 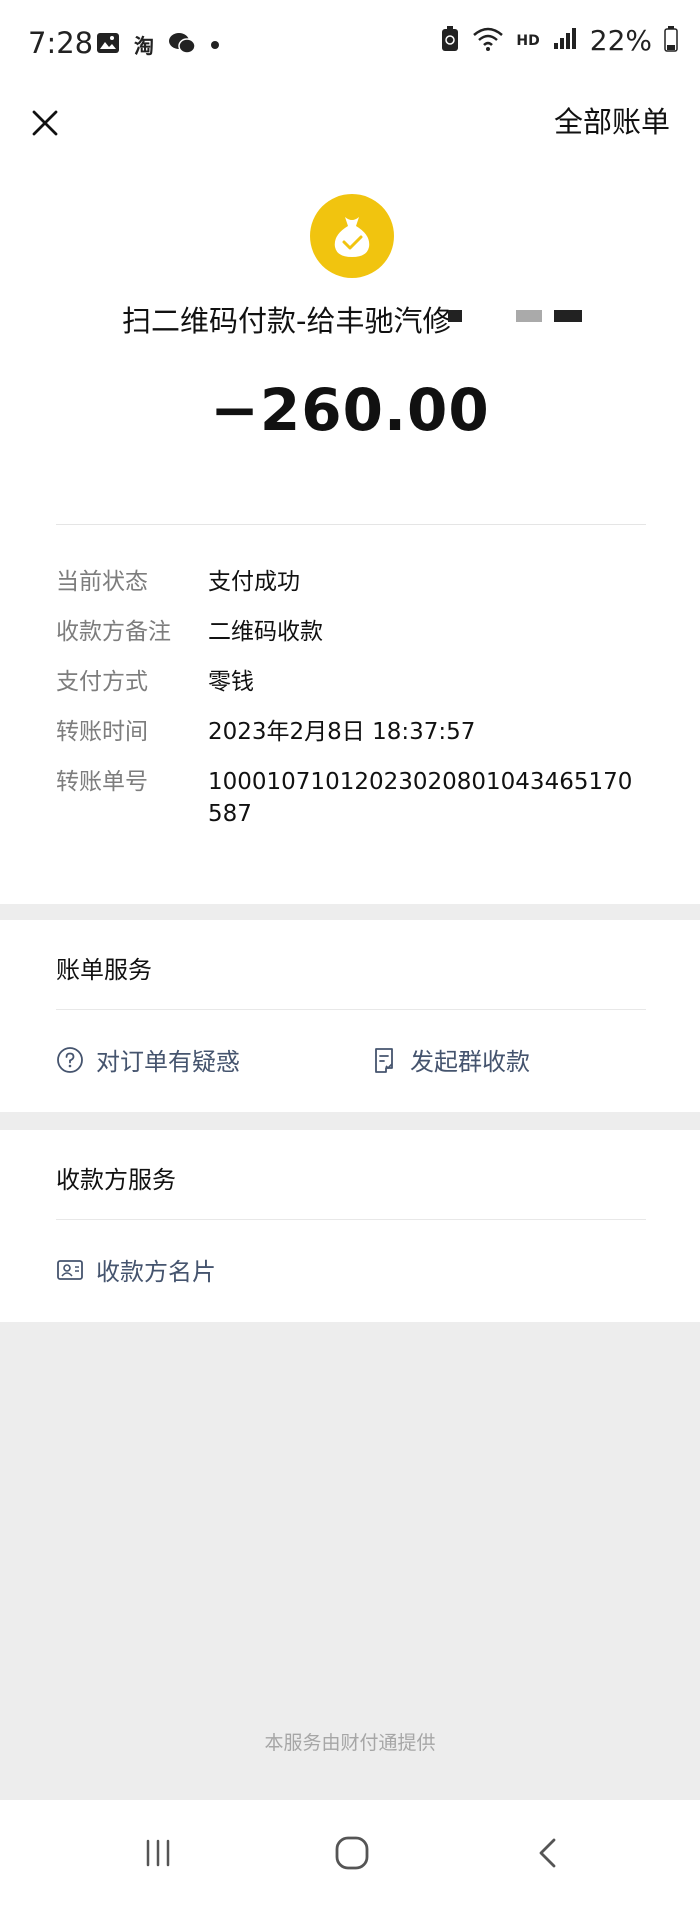 I want to click on wifi-icon, so click(x=488, y=41).